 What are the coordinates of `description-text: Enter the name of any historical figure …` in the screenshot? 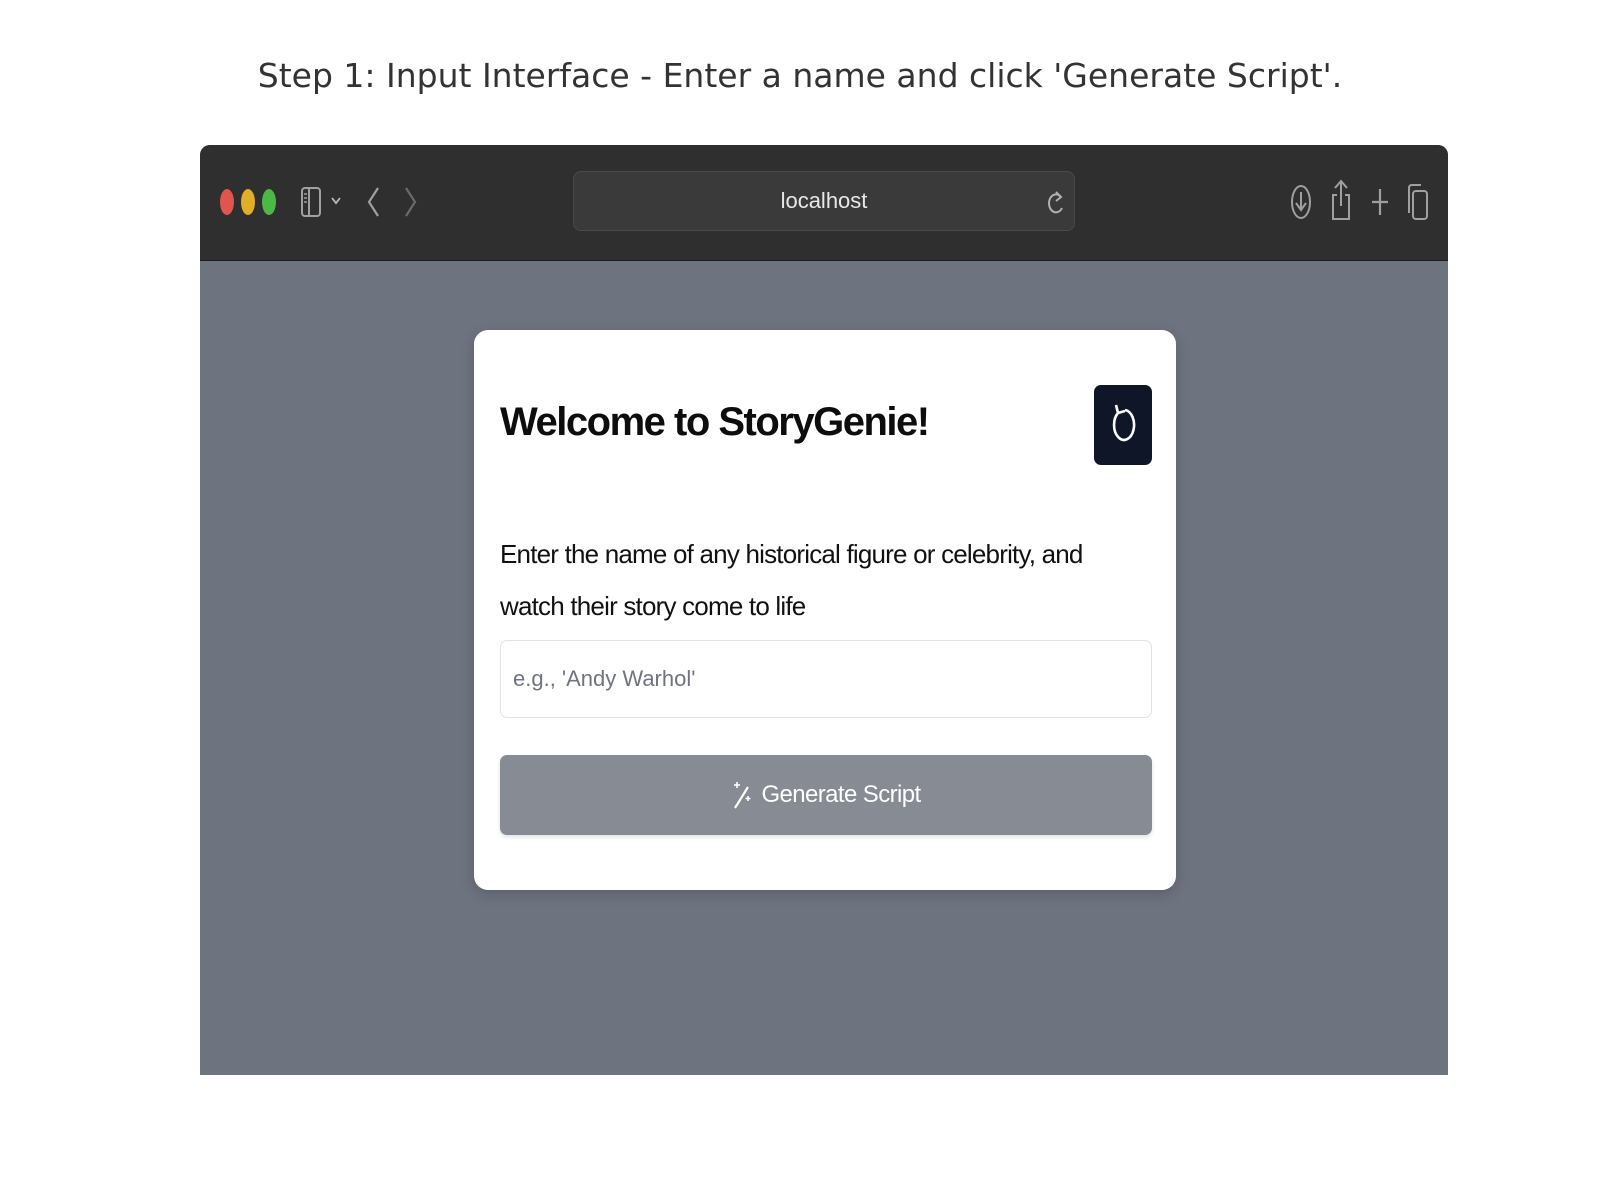 It's located at (791, 580).